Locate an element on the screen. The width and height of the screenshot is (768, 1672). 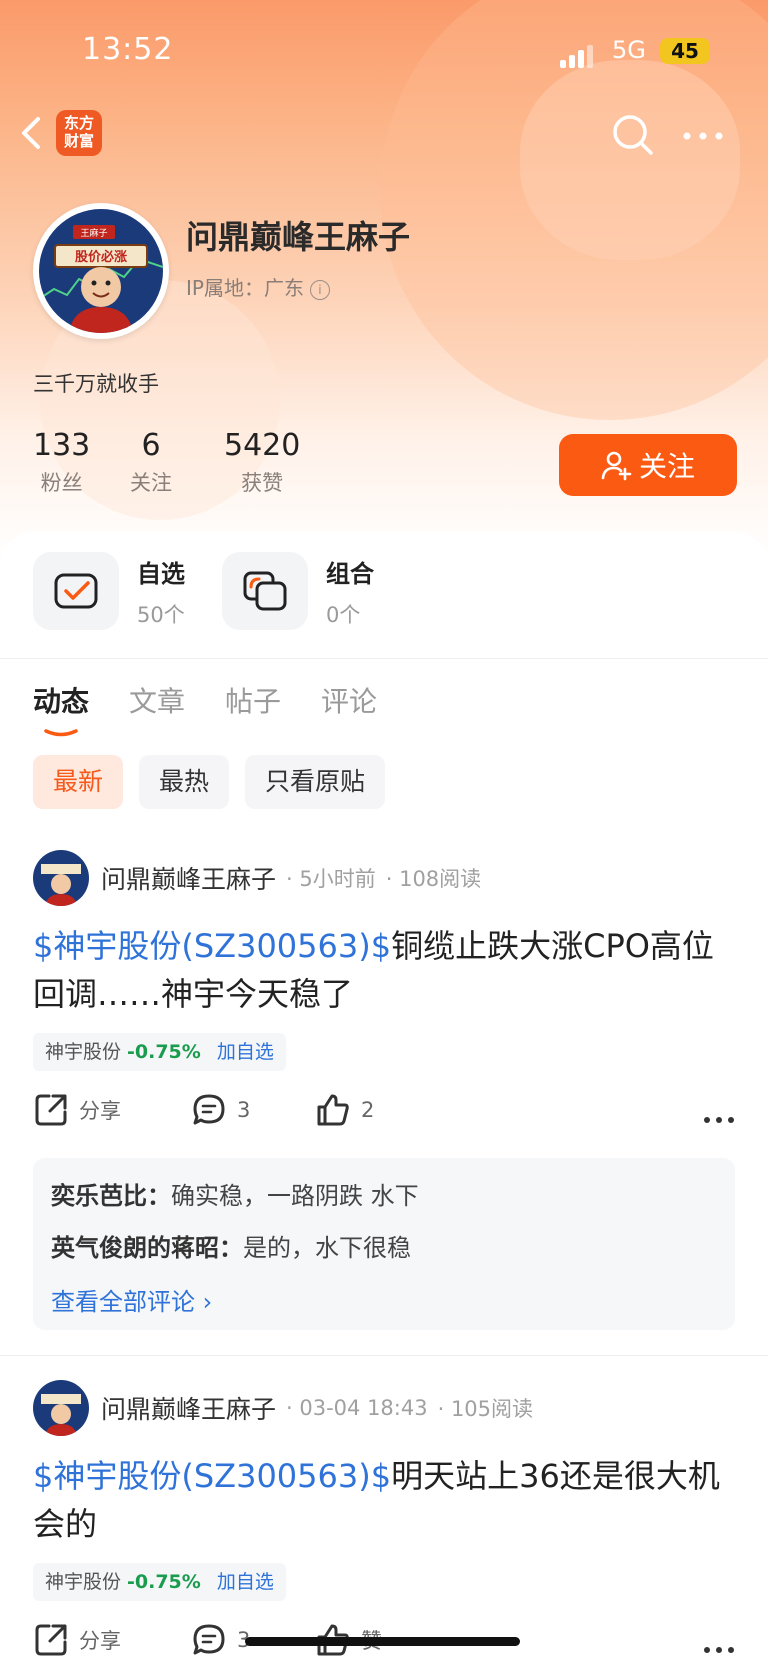
filter-hot: 最热 is located at coordinates (184, 782).